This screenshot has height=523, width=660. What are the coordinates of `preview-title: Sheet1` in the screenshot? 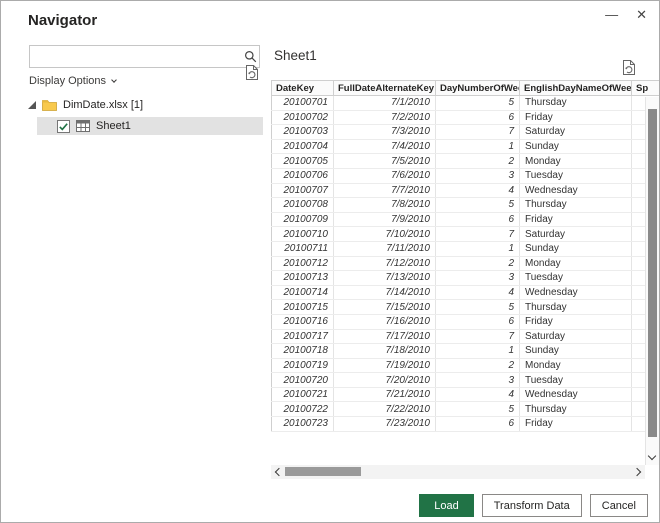 It's located at (295, 55).